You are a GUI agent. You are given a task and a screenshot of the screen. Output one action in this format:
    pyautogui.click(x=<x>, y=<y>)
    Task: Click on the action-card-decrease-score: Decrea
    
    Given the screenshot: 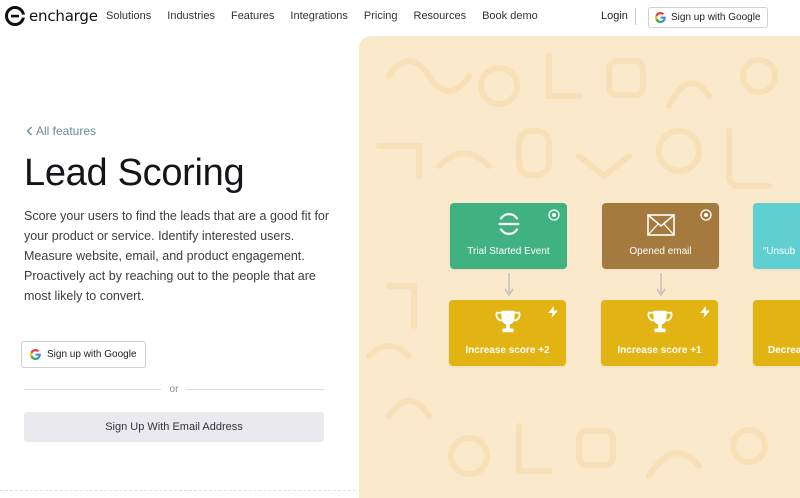 What is the action you would take?
    pyautogui.click(x=776, y=333)
    